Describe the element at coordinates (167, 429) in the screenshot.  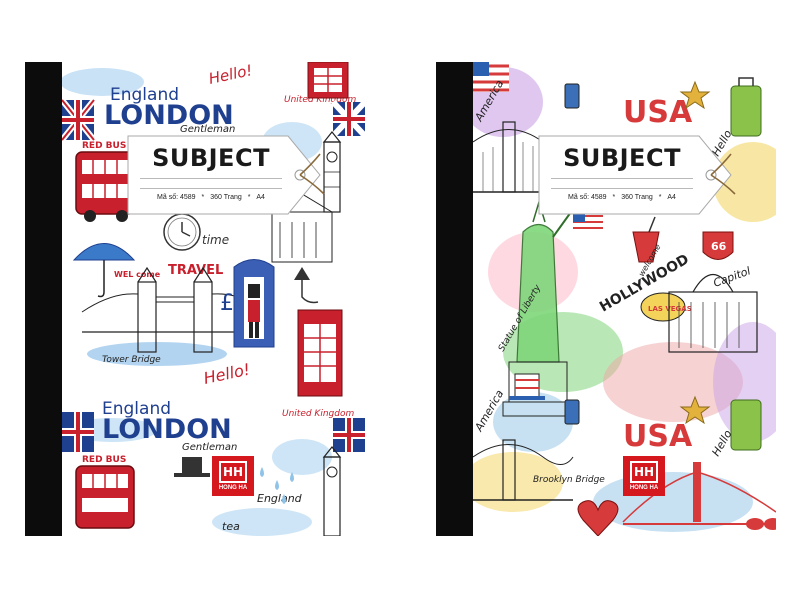
I see `doodle-london: LONDON` at that location.